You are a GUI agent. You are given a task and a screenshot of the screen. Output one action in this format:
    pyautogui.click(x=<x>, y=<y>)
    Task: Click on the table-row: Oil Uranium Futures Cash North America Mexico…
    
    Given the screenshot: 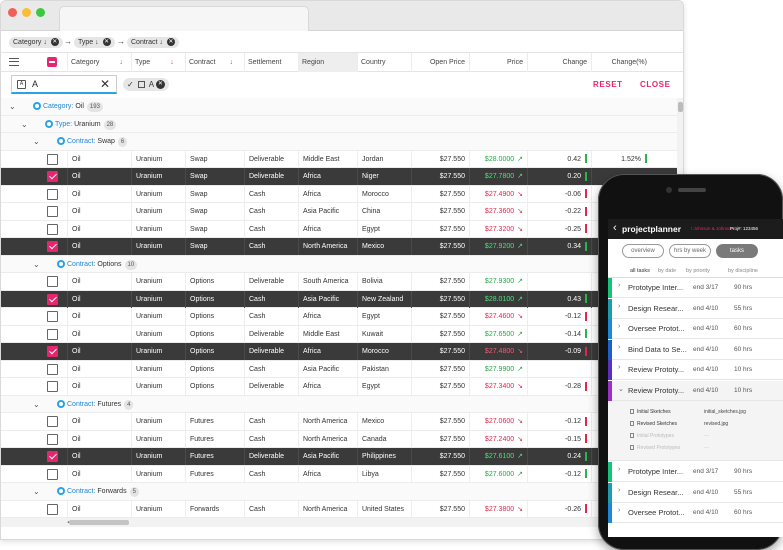 What is the action you would take?
    pyautogui.click(x=339, y=422)
    